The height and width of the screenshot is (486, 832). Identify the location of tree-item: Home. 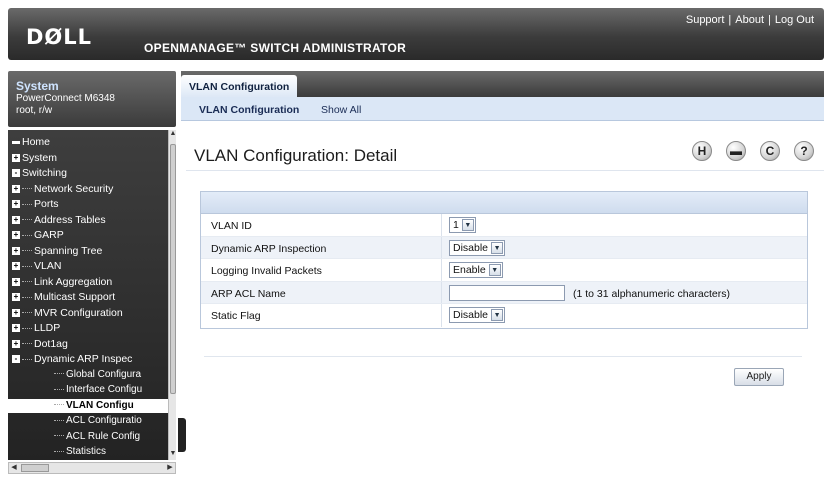
(29, 142).